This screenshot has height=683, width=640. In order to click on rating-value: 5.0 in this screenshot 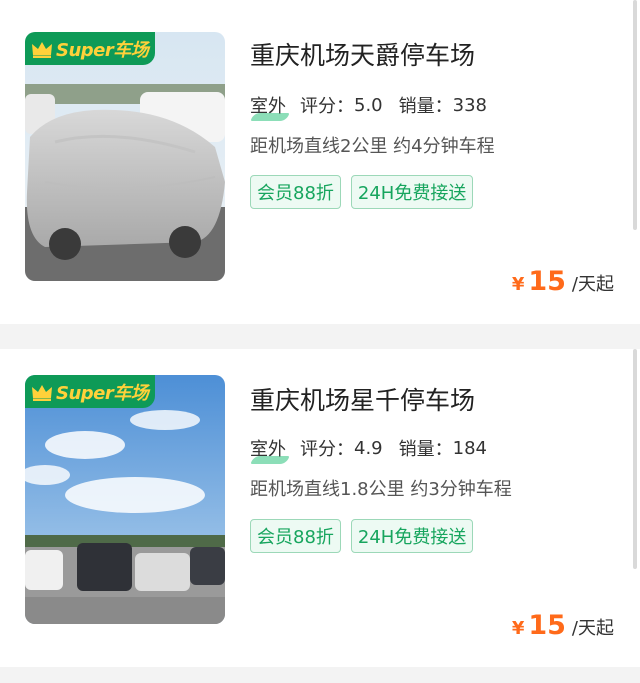, I will do `click(368, 105)`.